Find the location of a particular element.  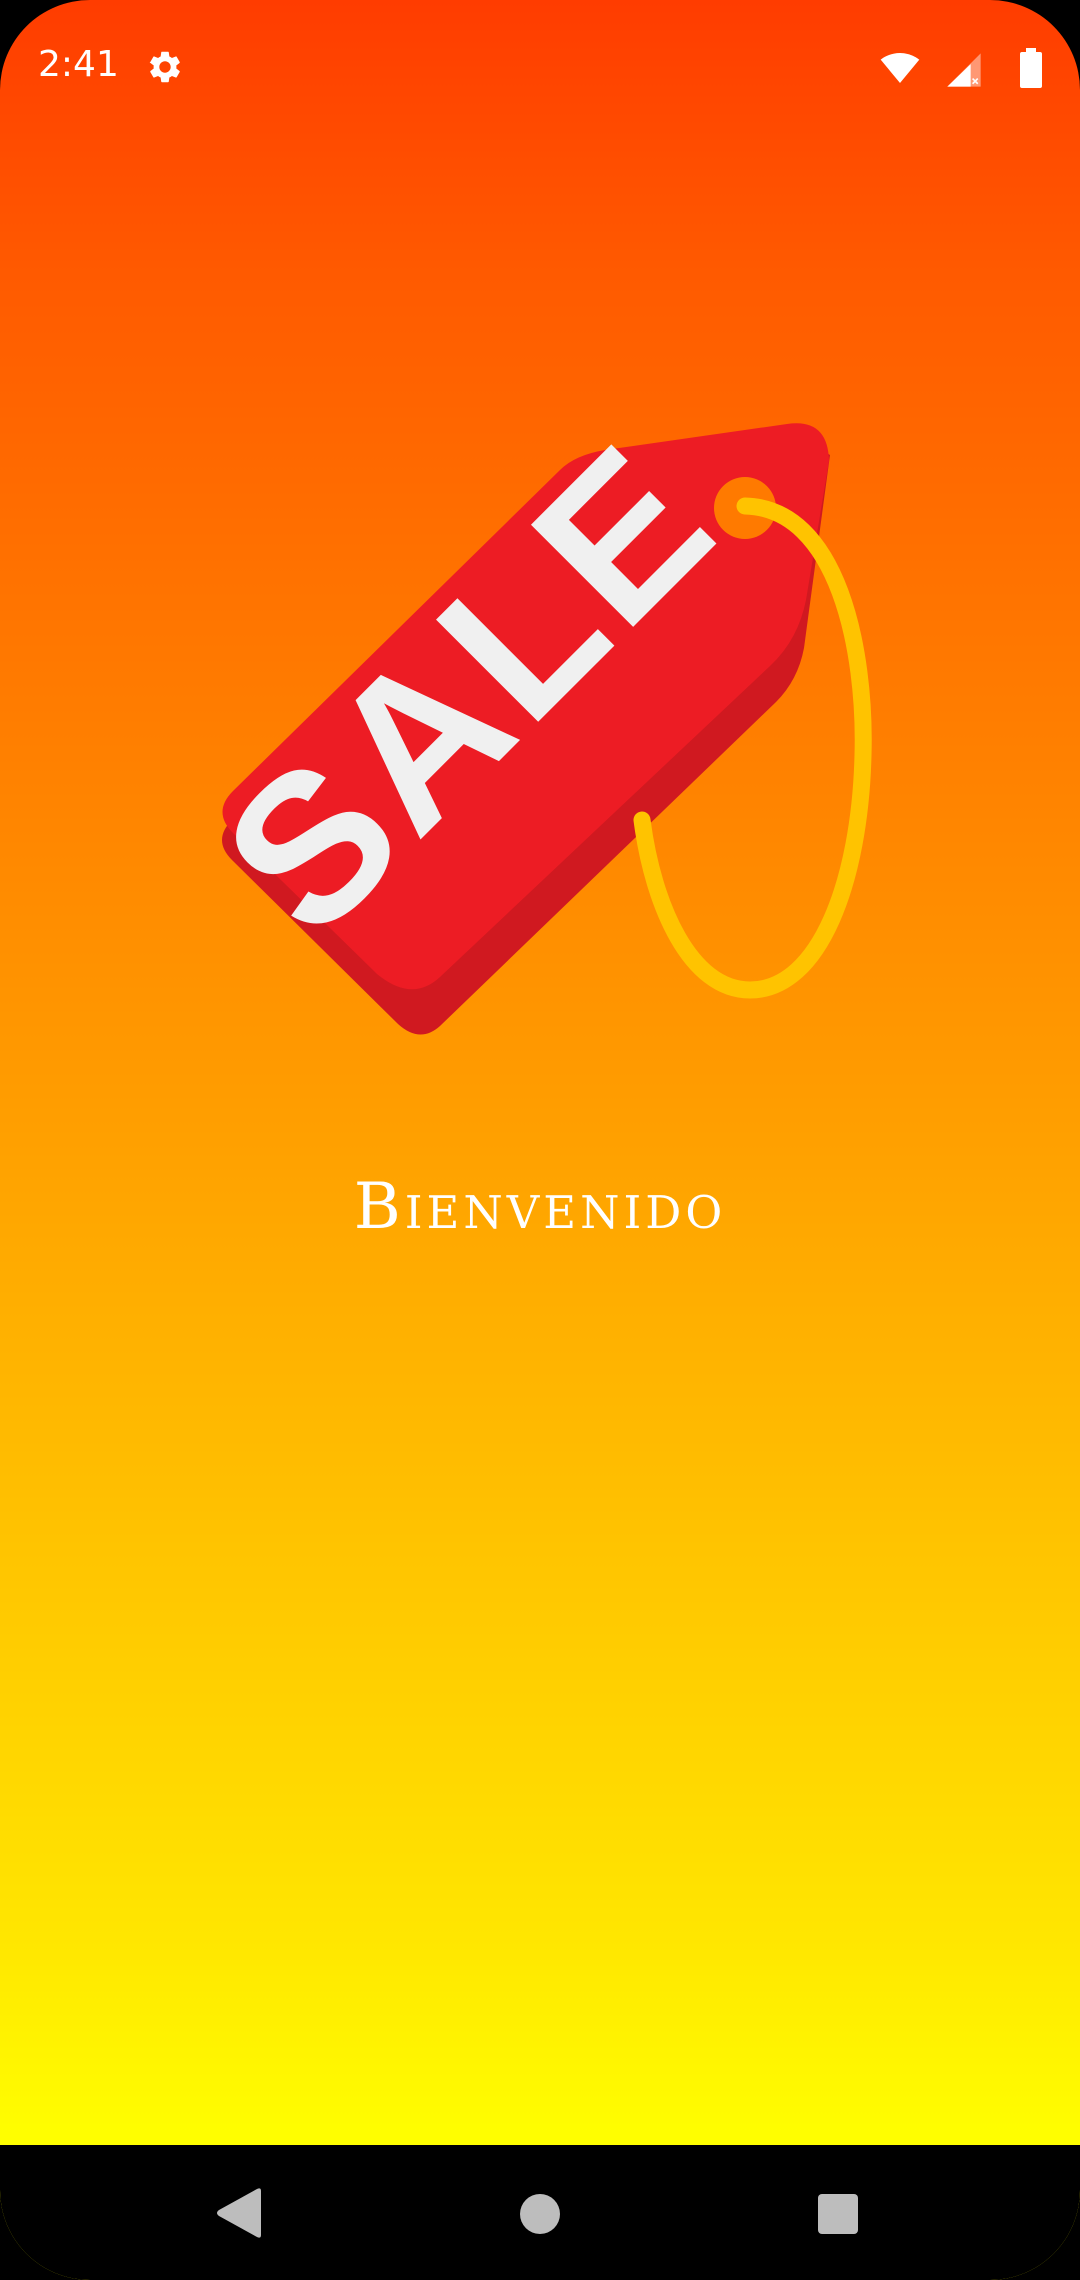

battery-icon is located at coordinates (1031, 68).